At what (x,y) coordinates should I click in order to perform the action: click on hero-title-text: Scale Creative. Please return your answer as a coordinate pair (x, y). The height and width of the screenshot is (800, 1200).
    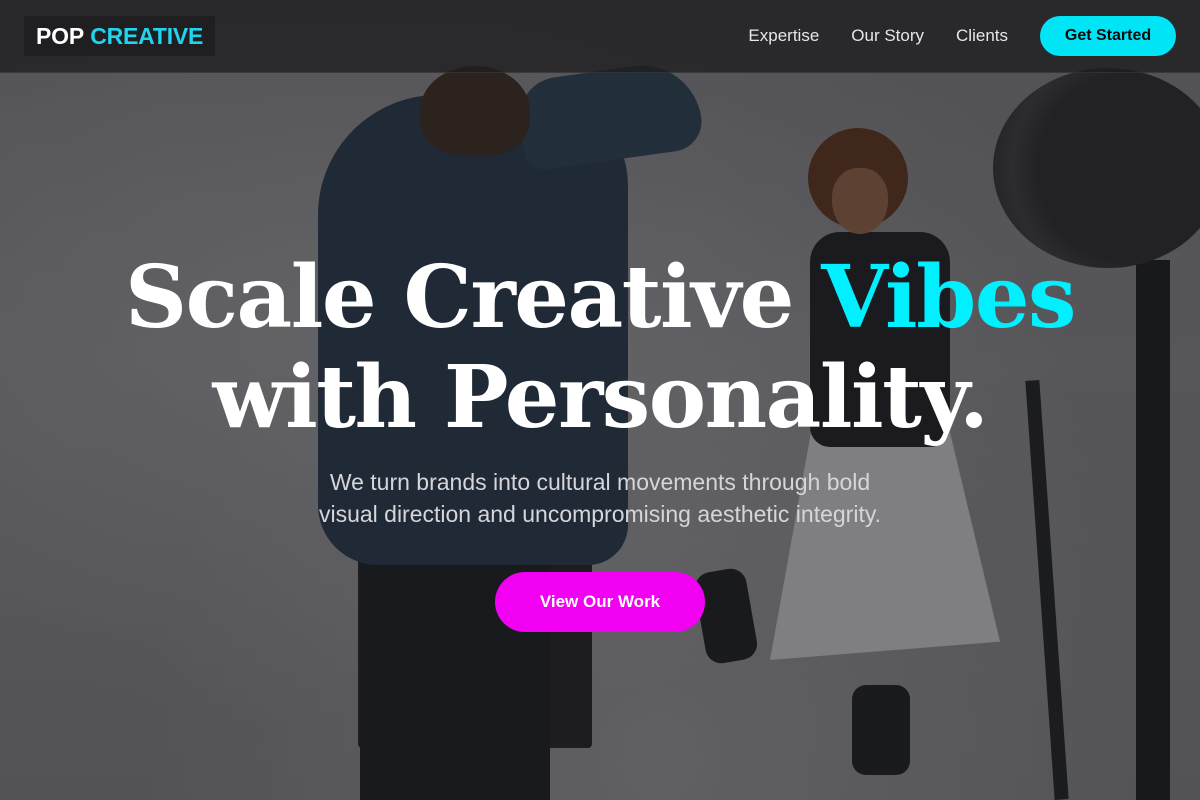
    Looking at the image, I should click on (459, 297).